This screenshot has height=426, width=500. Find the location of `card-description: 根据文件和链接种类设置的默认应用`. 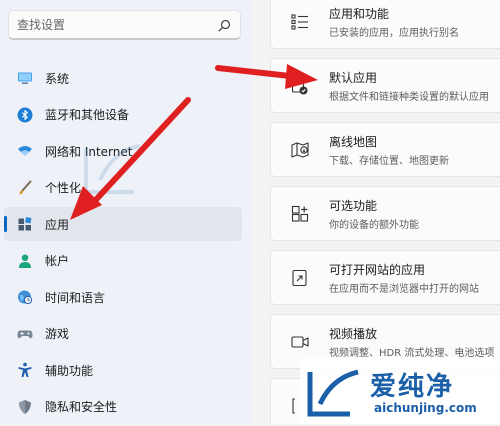

card-description: 根据文件和链接种类设置的默认应用 is located at coordinates (409, 97).